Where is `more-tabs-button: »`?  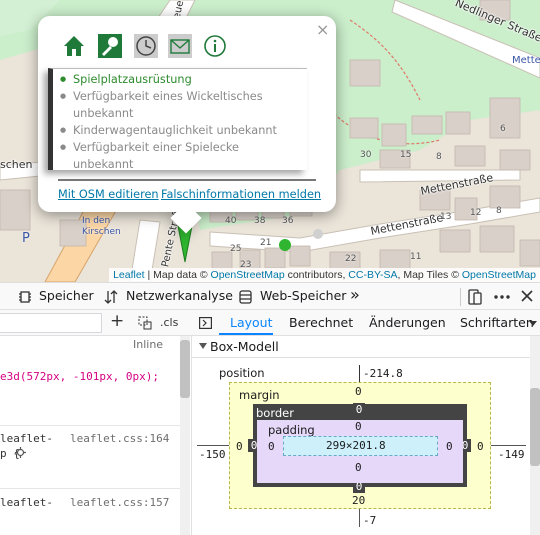
more-tabs-button: » is located at coordinates (355, 294).